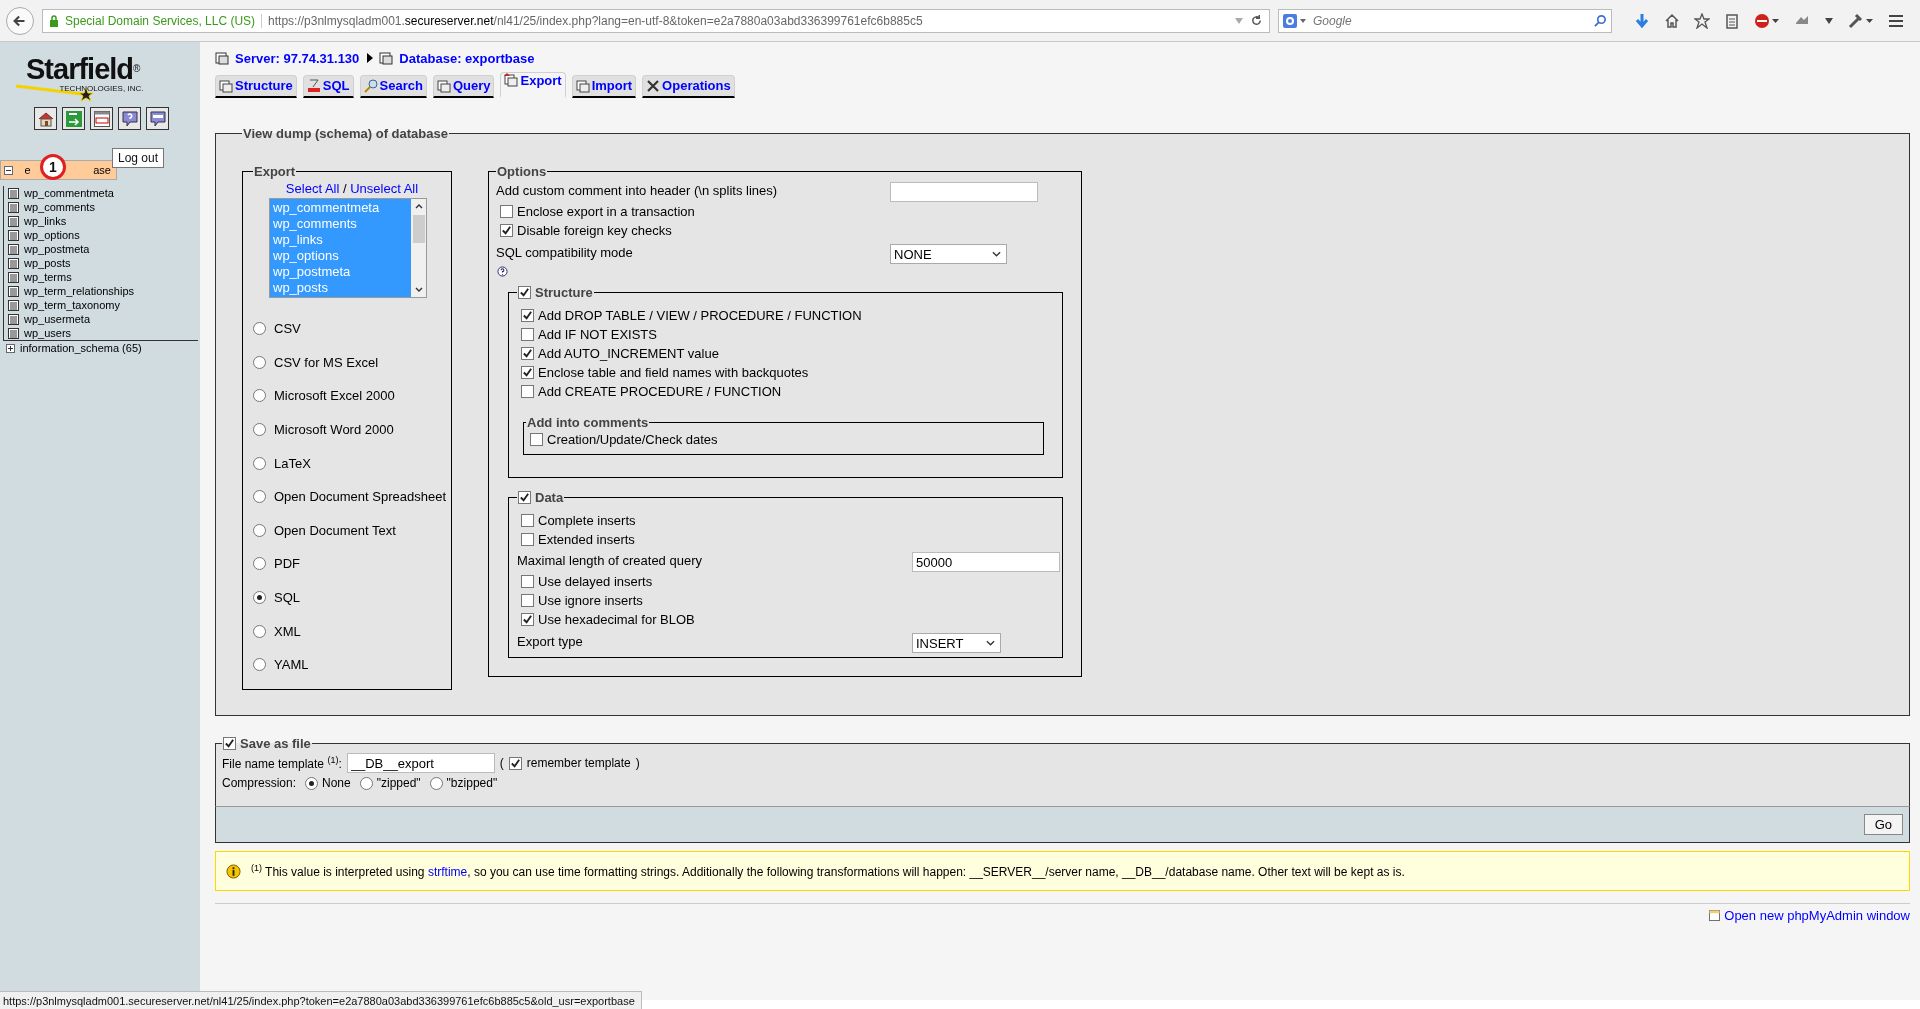  I want to click on parenthesis: (, so click(501, 763).